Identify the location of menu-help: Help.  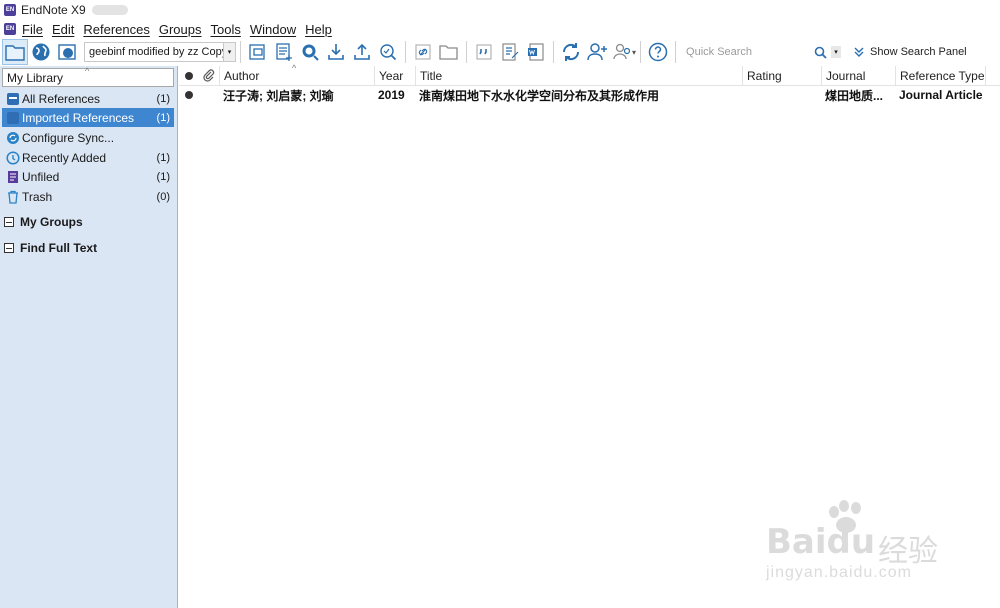
(318, 29).